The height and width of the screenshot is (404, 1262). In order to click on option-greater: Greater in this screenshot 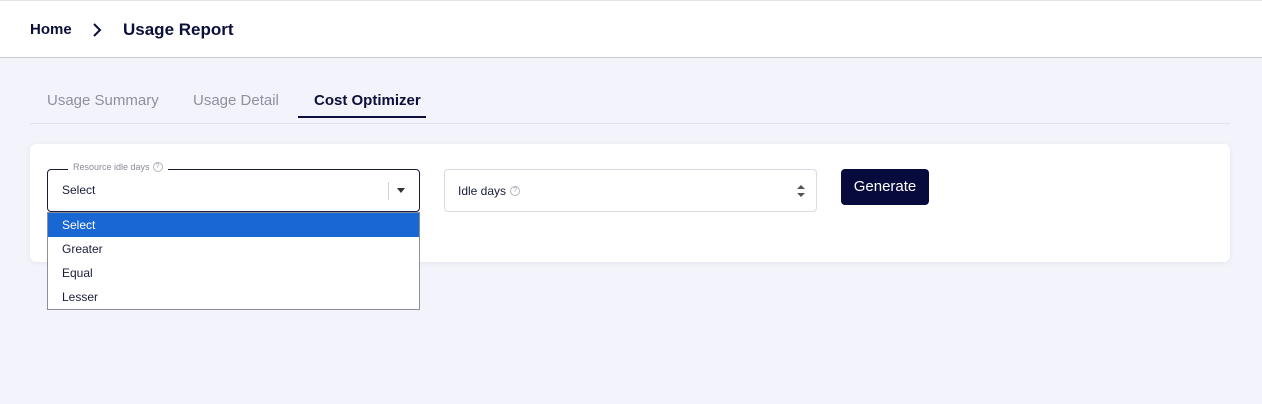, I will do `click(233, 249)`.